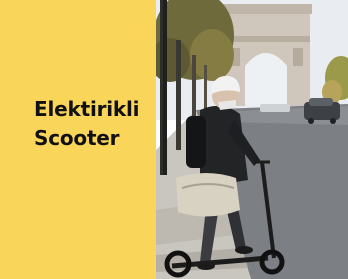 This screenshot has height=279, width=348. What do you see at coordinates (94, 124) in the screenshot?
I see `headline: Elektirikli Scooter` at bounding box center [94, 124].